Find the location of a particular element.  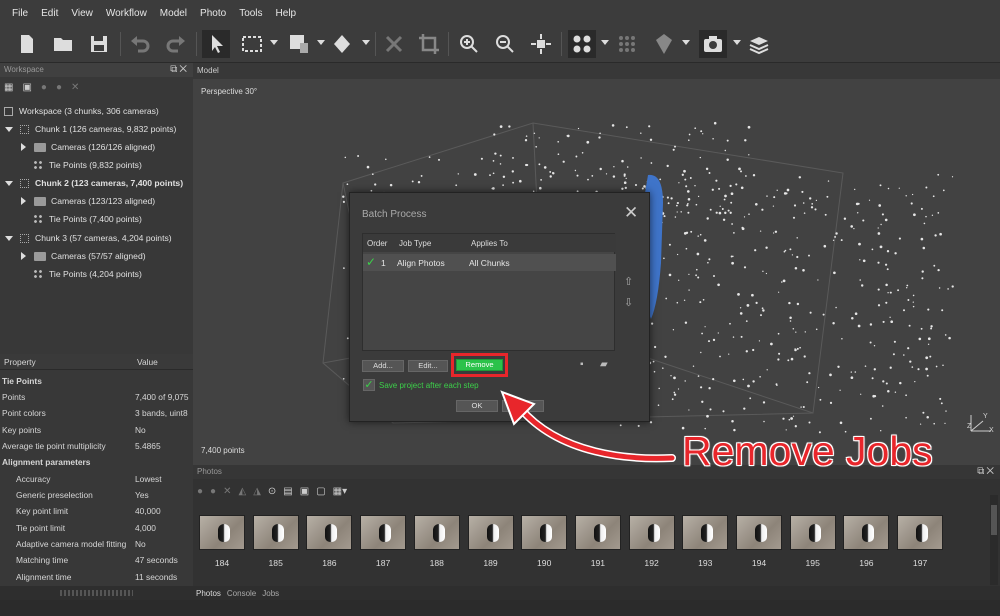

delete-selection-icon is located at coordinates (394, 44).